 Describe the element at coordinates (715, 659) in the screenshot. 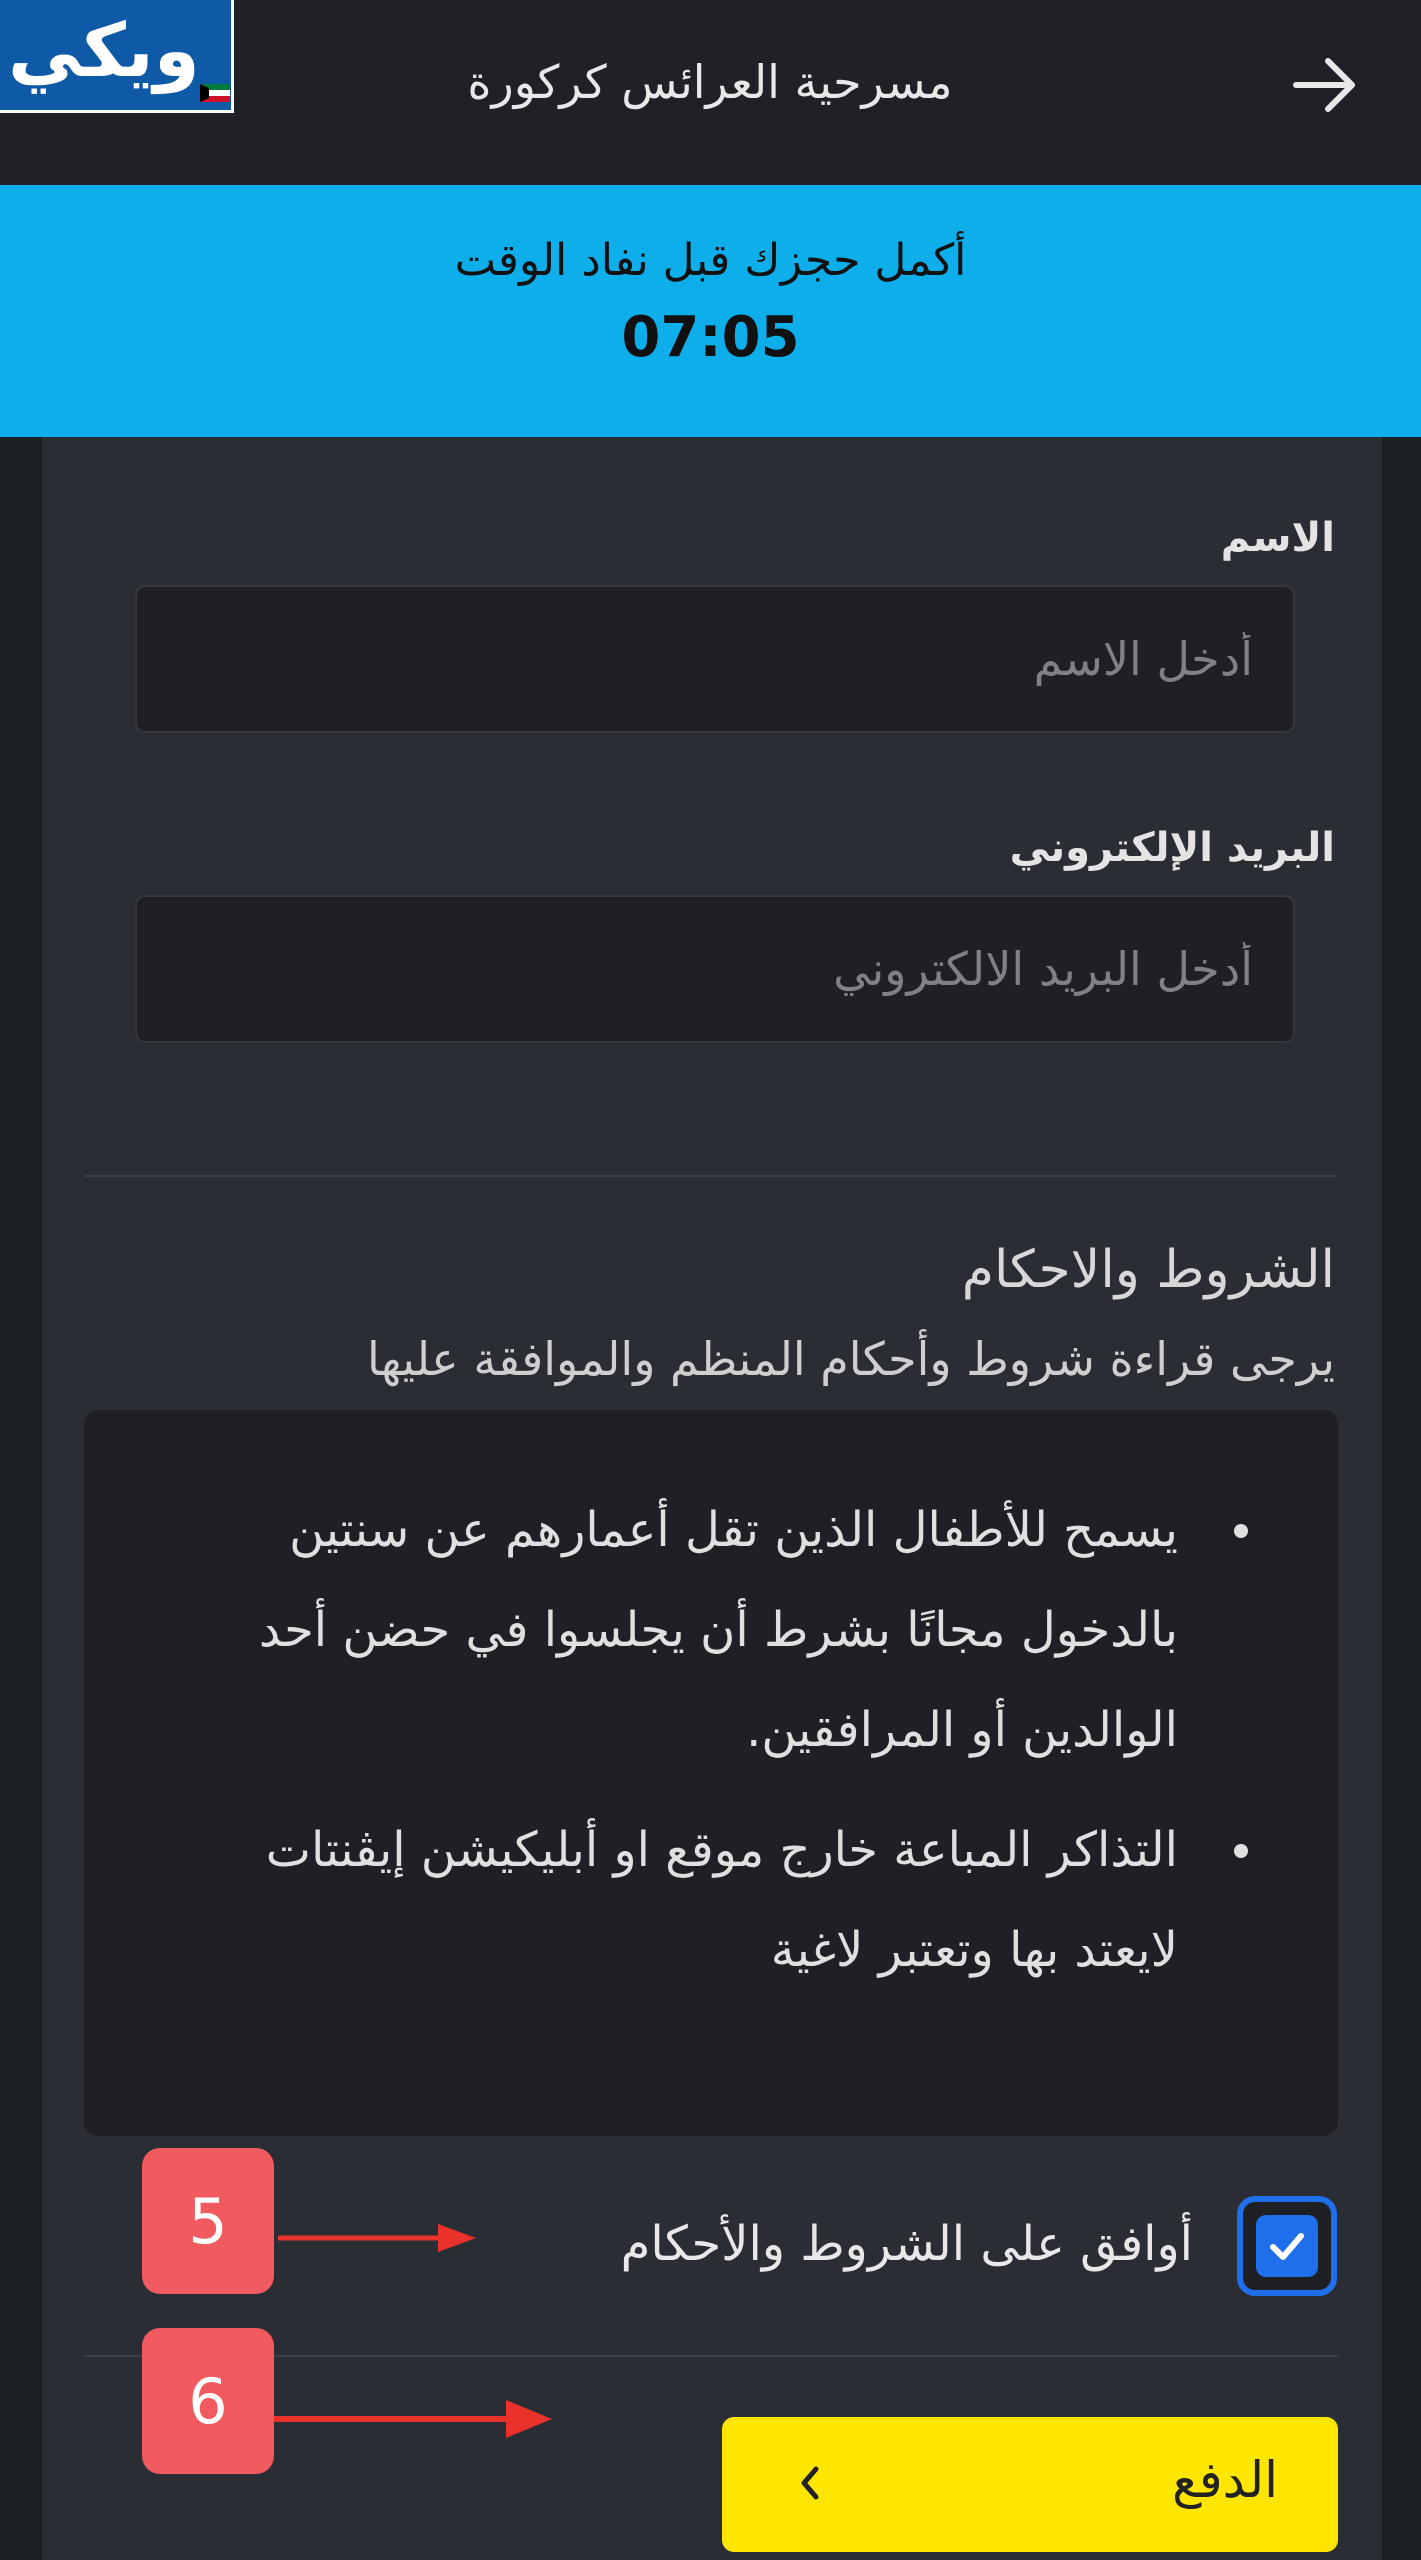

I see `name-input` at that location.